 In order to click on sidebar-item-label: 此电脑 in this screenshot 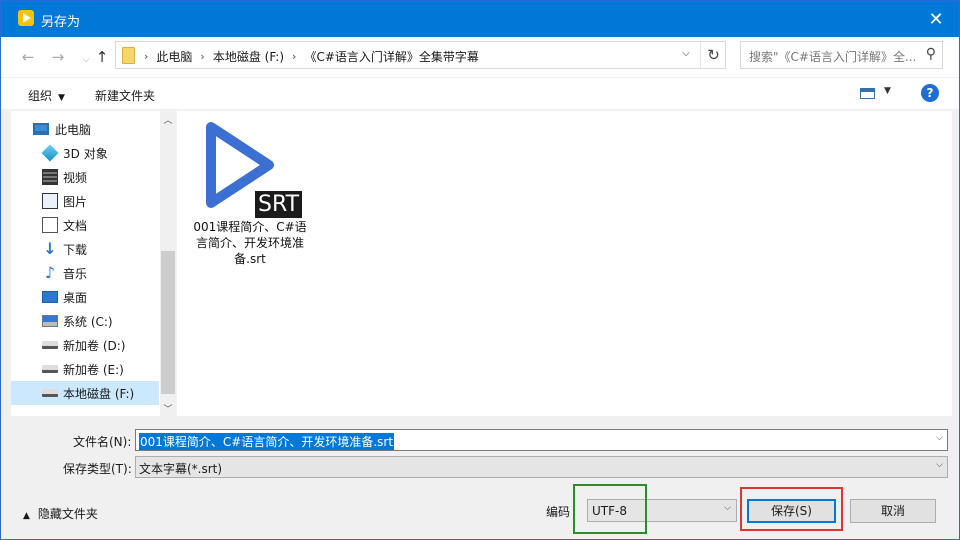, I will do `click(73, 129)`.